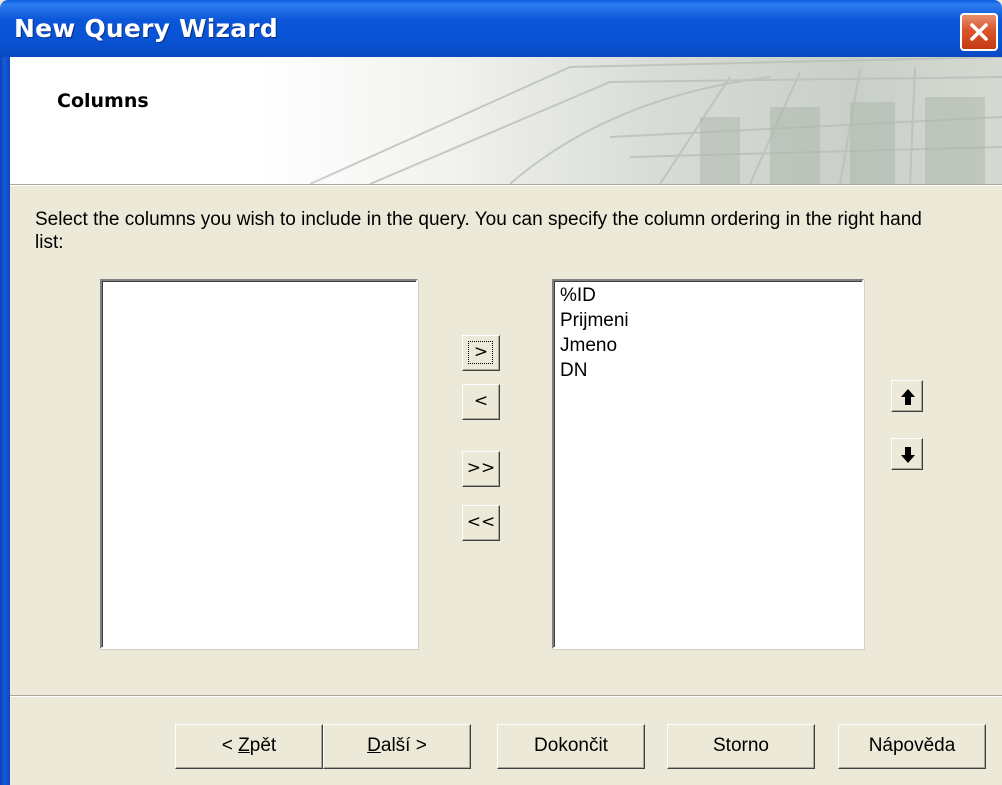 The width and height of the screenshot is (1002, 785). I want to click on header-separator, so click(506, 185).